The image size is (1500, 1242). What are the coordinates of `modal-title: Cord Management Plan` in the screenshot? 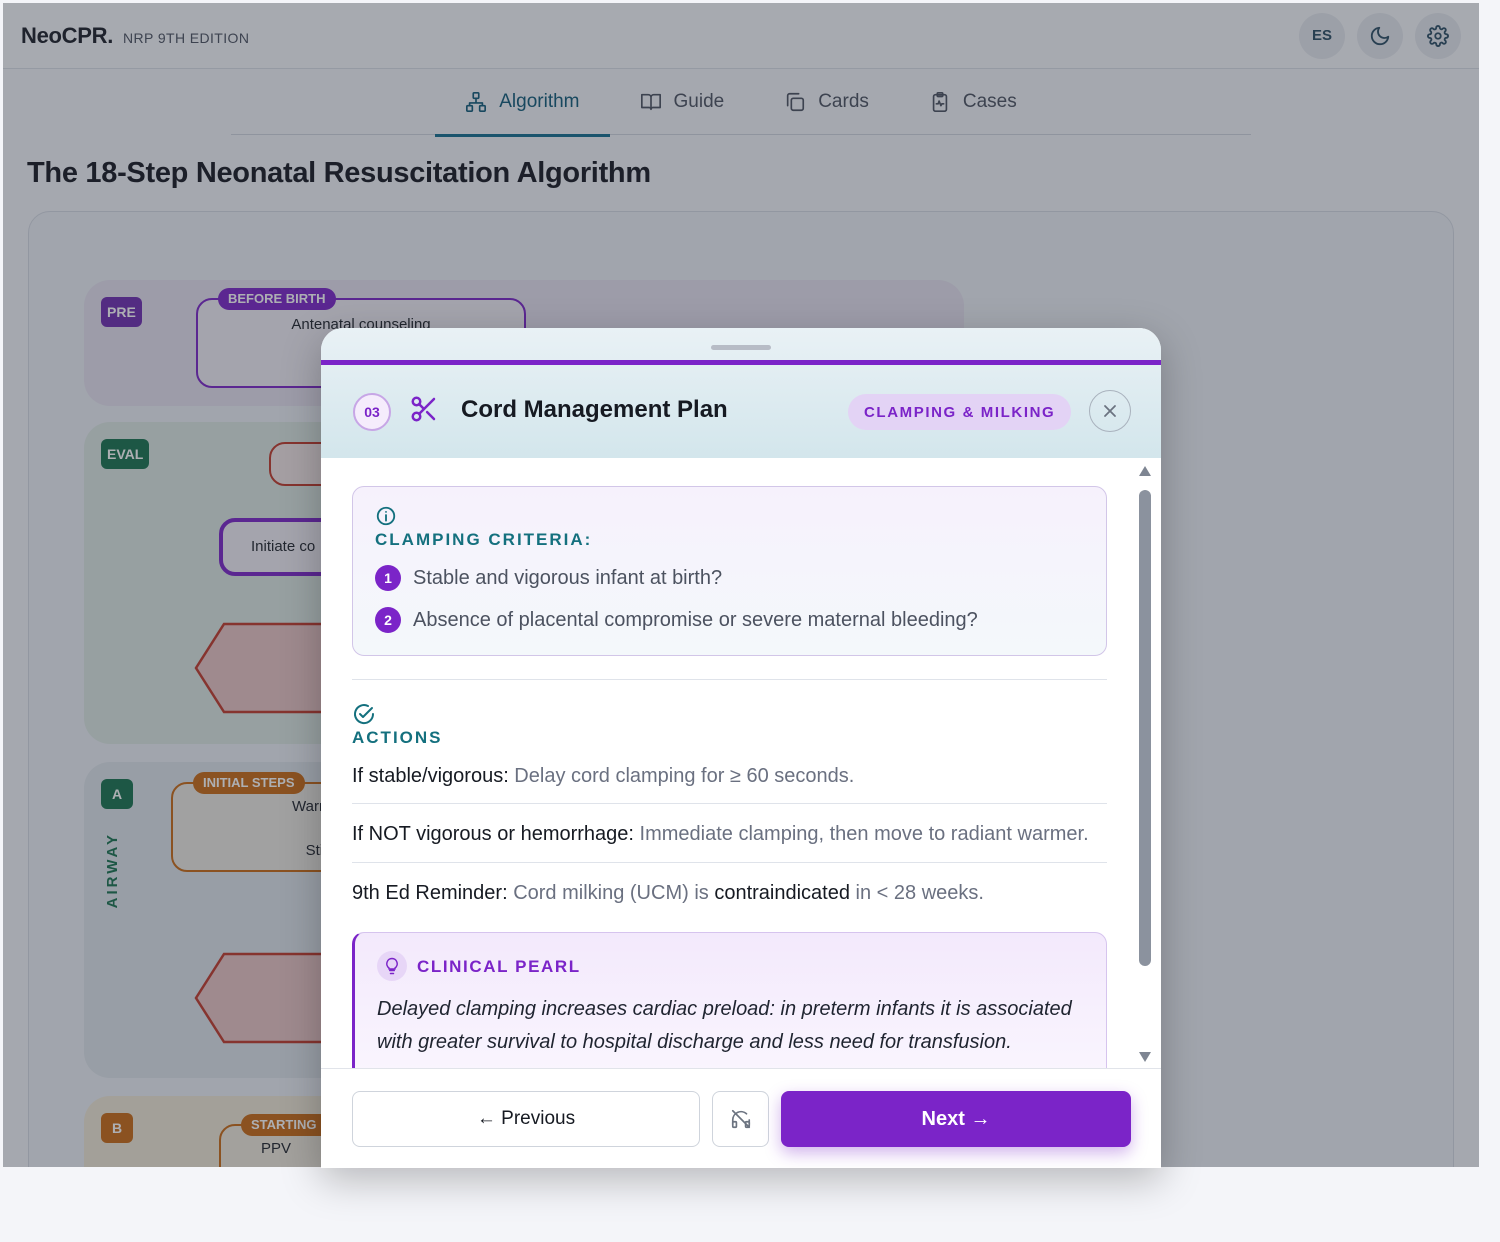 It's located at (594, 409).